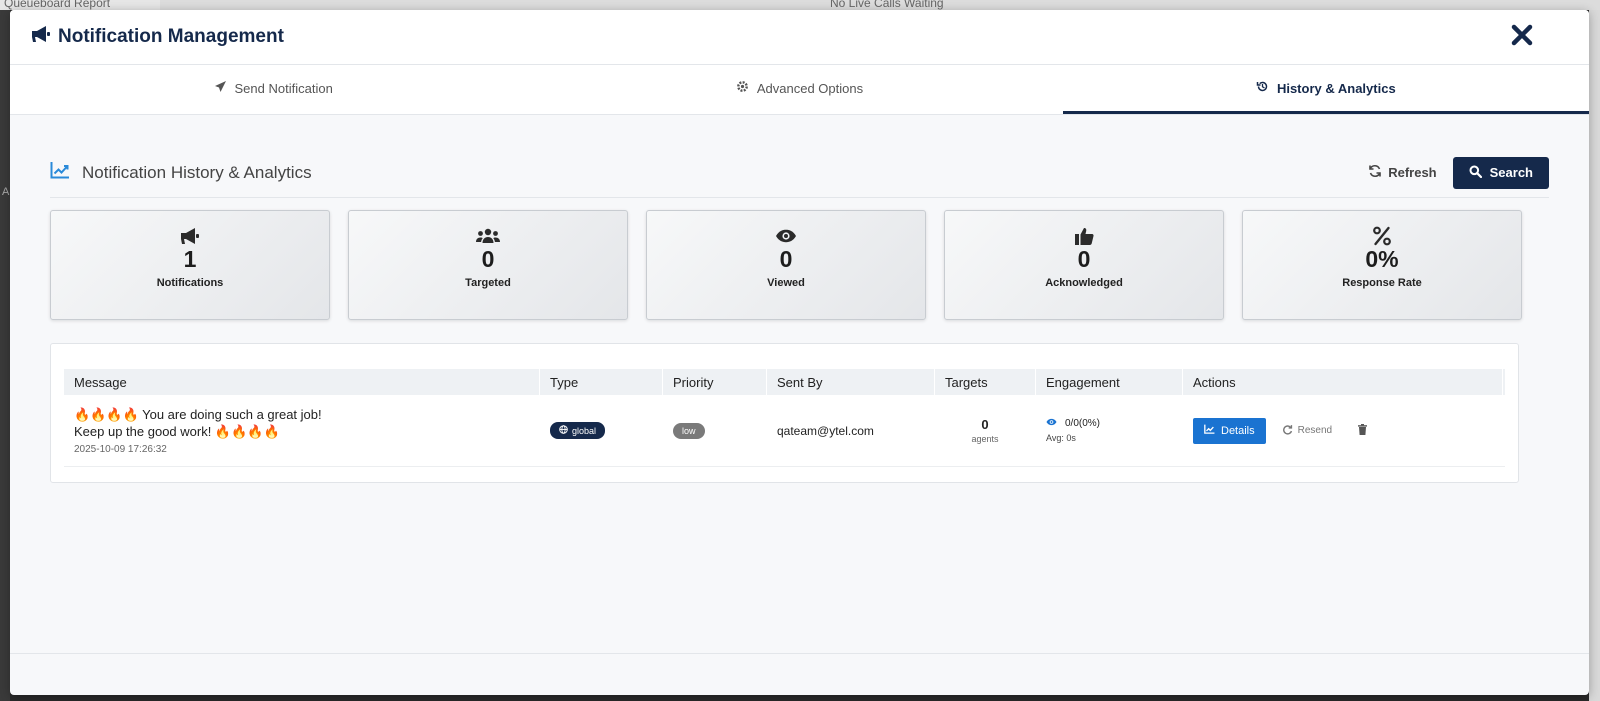 The height and width of the screenshot is (701, 1600). Describe the element at coordinates (1061, 438) in the screenshot. I see `engagement-avg: Avg: 0s` at that location.